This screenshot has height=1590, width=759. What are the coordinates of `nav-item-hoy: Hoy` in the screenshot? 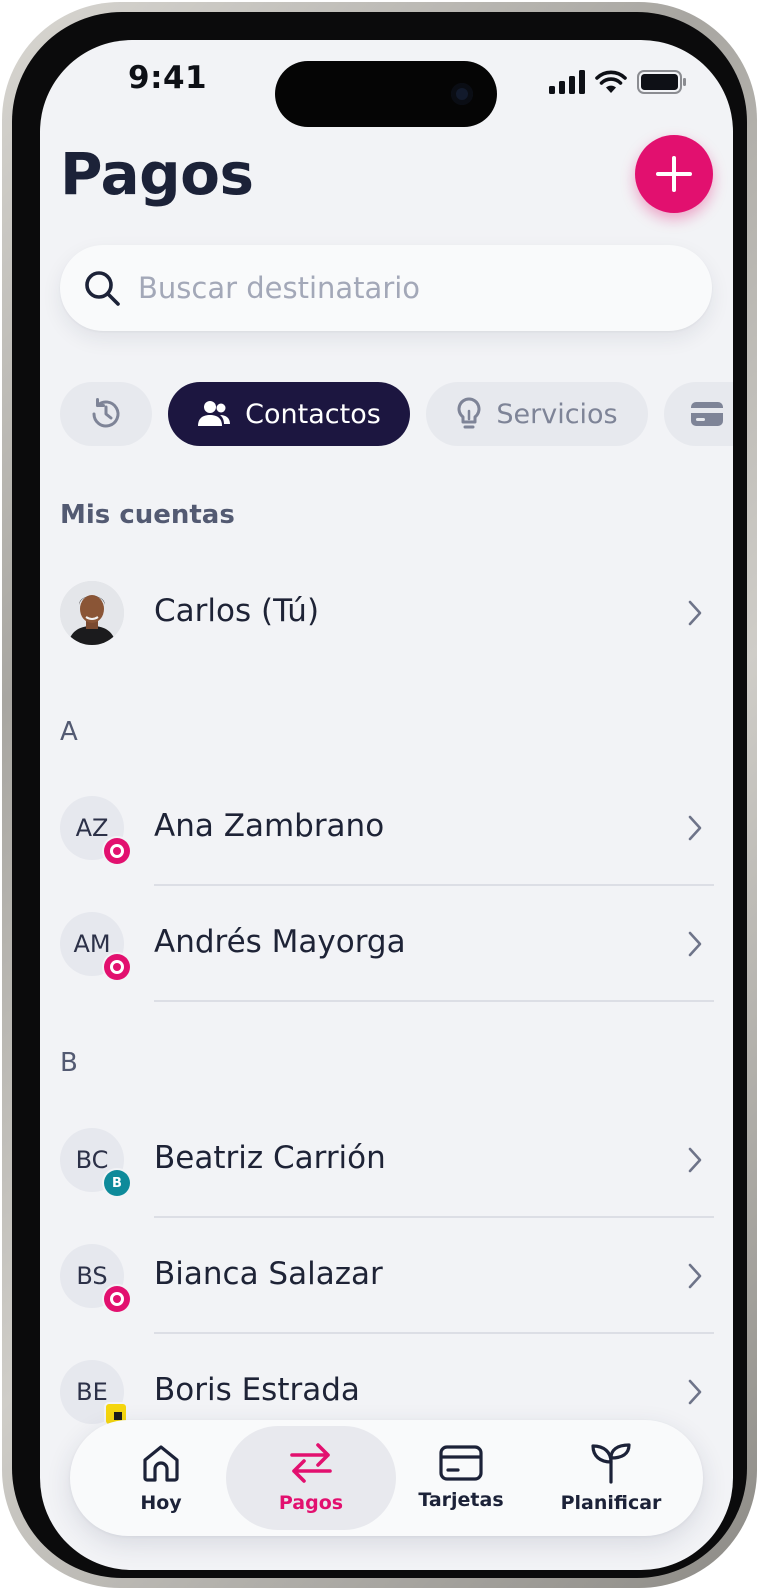 It's located at (161, 1478).